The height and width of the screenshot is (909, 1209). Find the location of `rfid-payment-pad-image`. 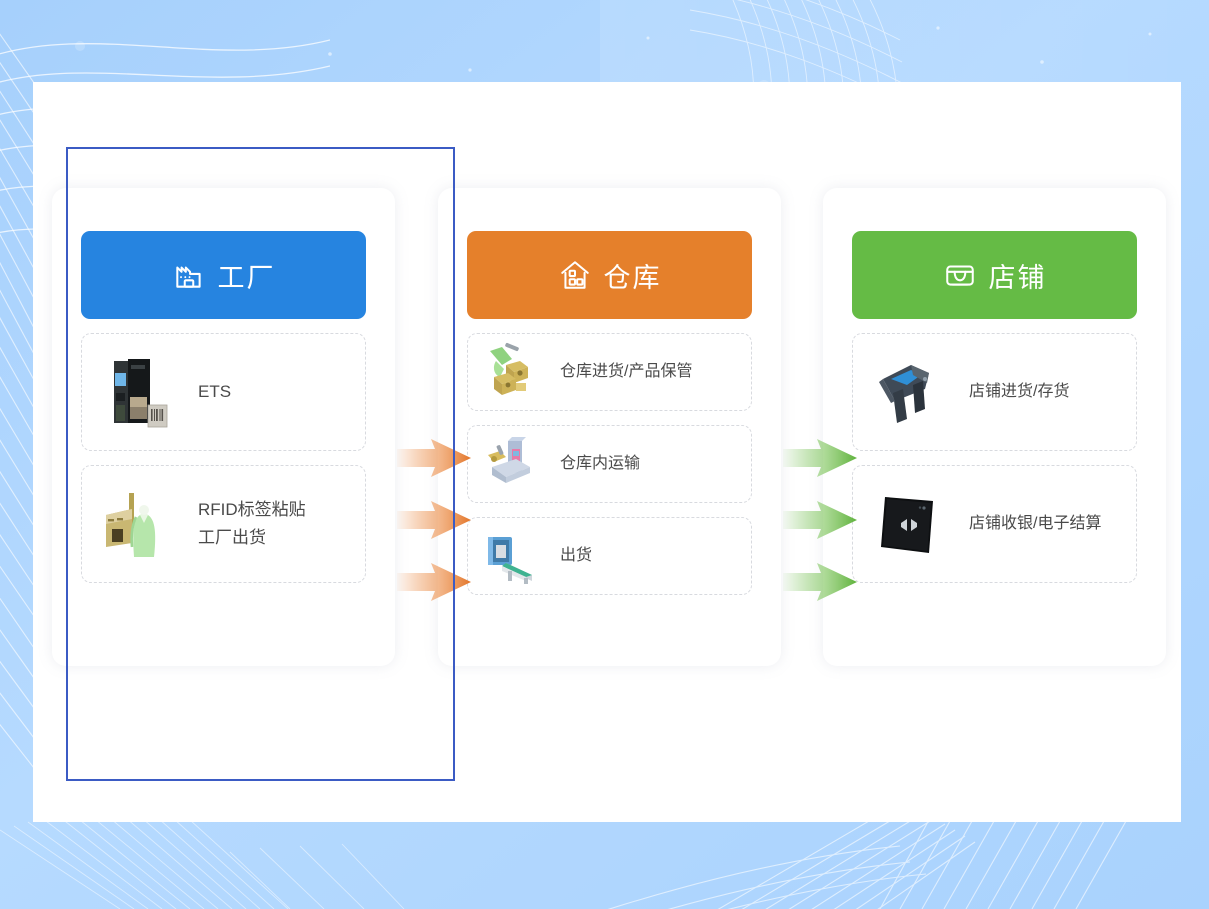

rfid-payment-pad-image is located at coordinates (910, 524).